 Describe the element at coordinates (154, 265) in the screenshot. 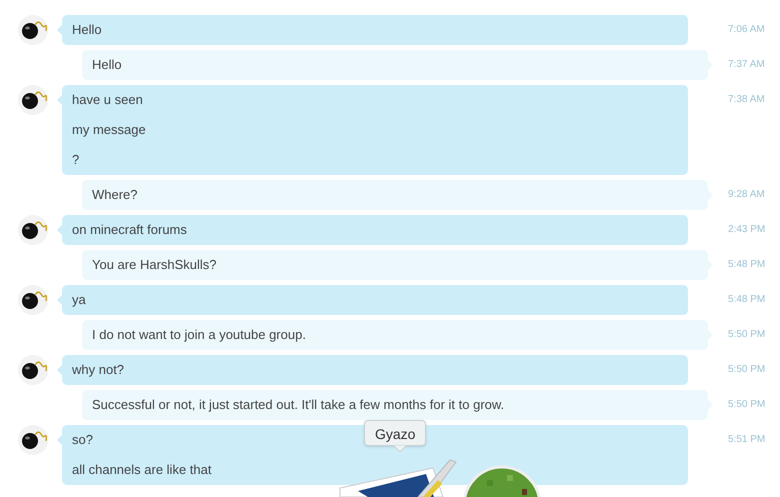

I see `message-text: You are HarshSkulls?` at that location.